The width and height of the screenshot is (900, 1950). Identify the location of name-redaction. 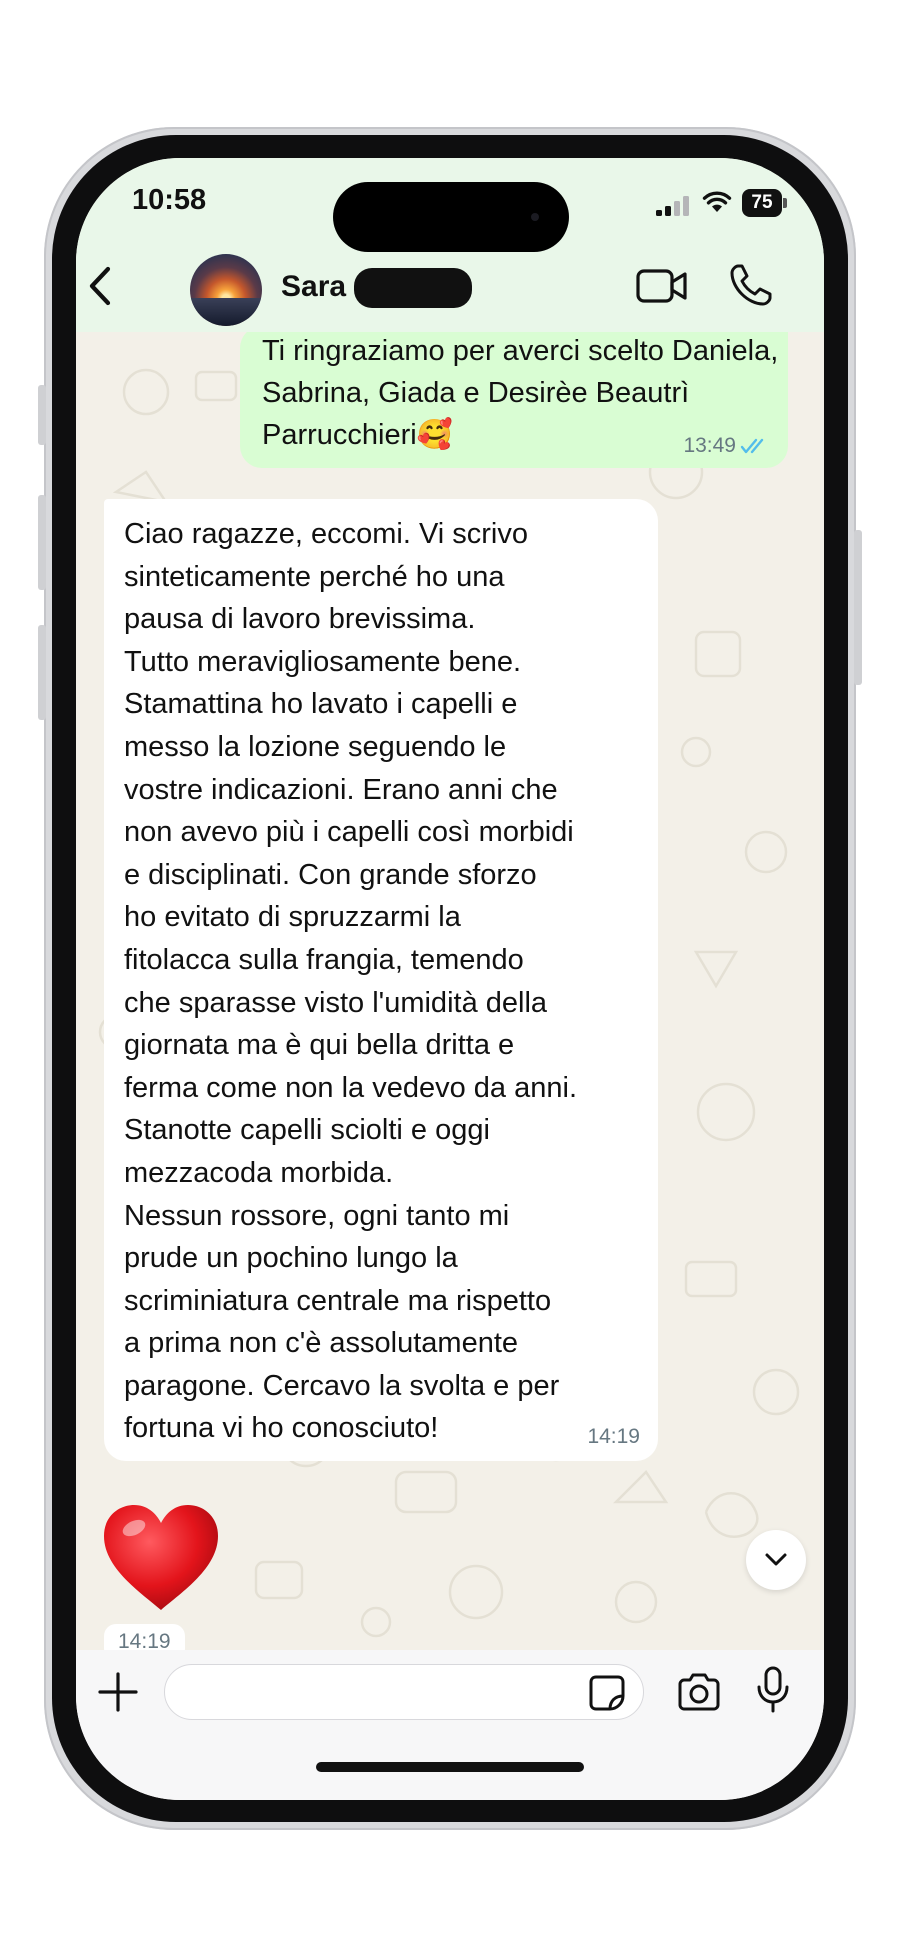
(413, 288).